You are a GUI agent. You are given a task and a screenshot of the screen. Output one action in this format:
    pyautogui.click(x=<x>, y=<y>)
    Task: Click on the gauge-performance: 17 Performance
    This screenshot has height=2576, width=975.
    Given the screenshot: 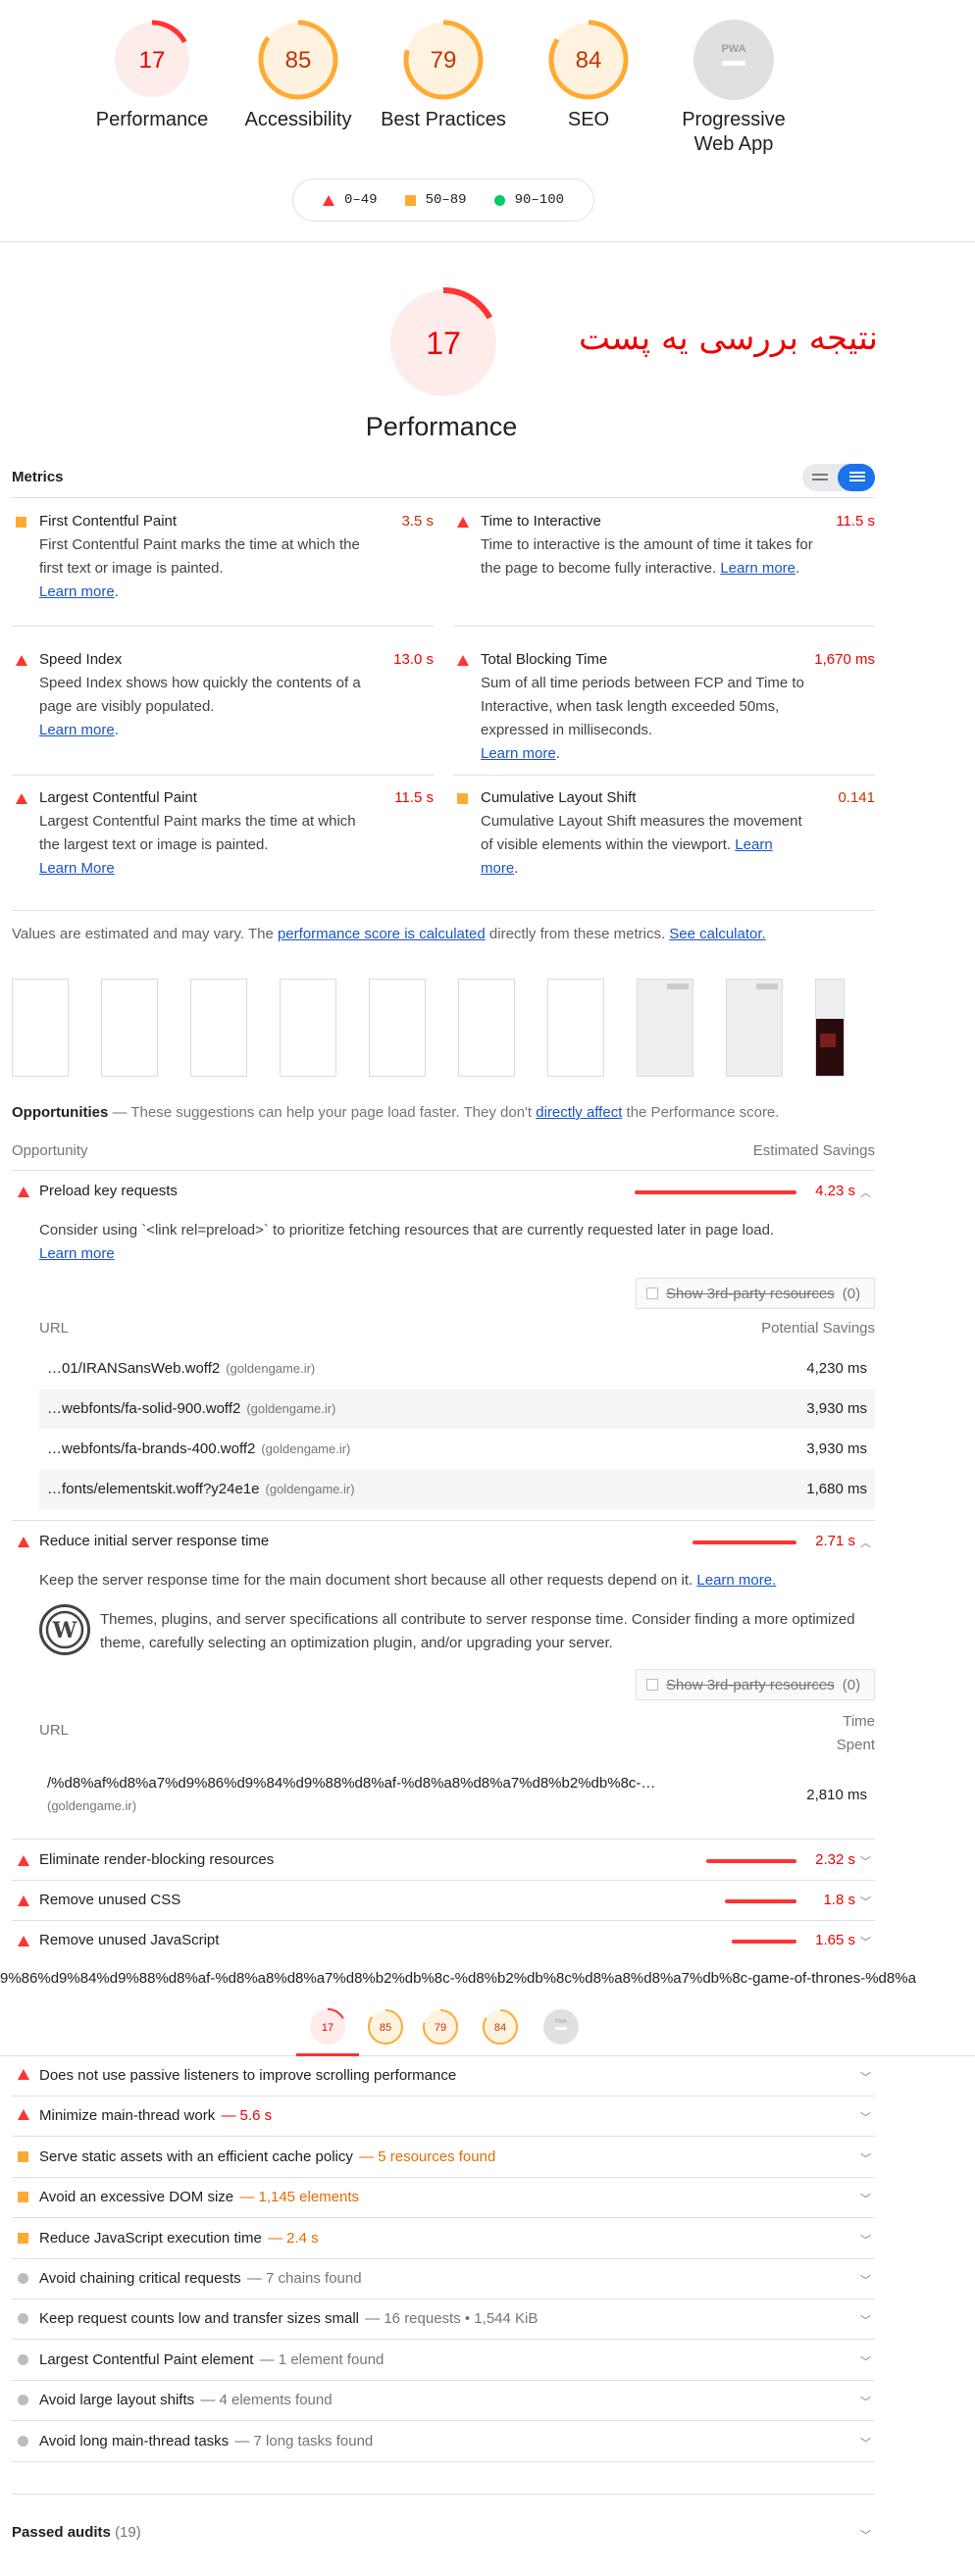 What is the action you would take?
    pyautogui.click(x=152, y=75)
    